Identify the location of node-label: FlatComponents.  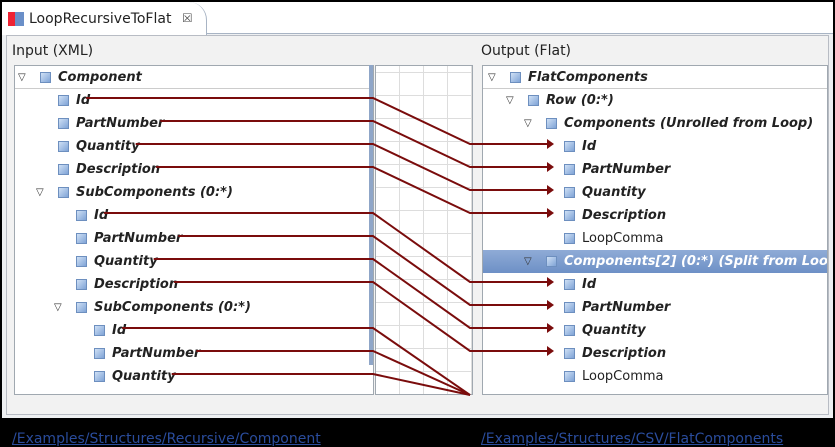
(588, 77).